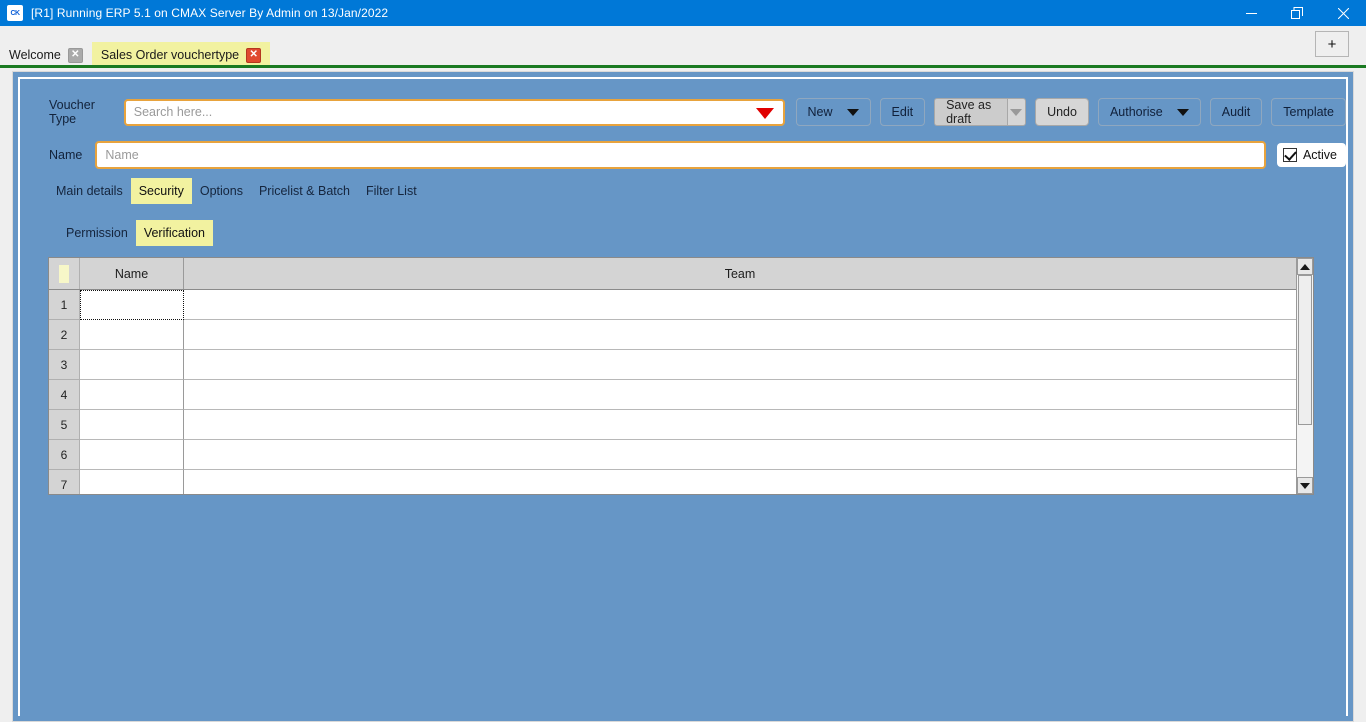  What do you see at coordinates (64, 395) in the screenshot?
I see `row-number: 4` at bounding box center [64, 395].